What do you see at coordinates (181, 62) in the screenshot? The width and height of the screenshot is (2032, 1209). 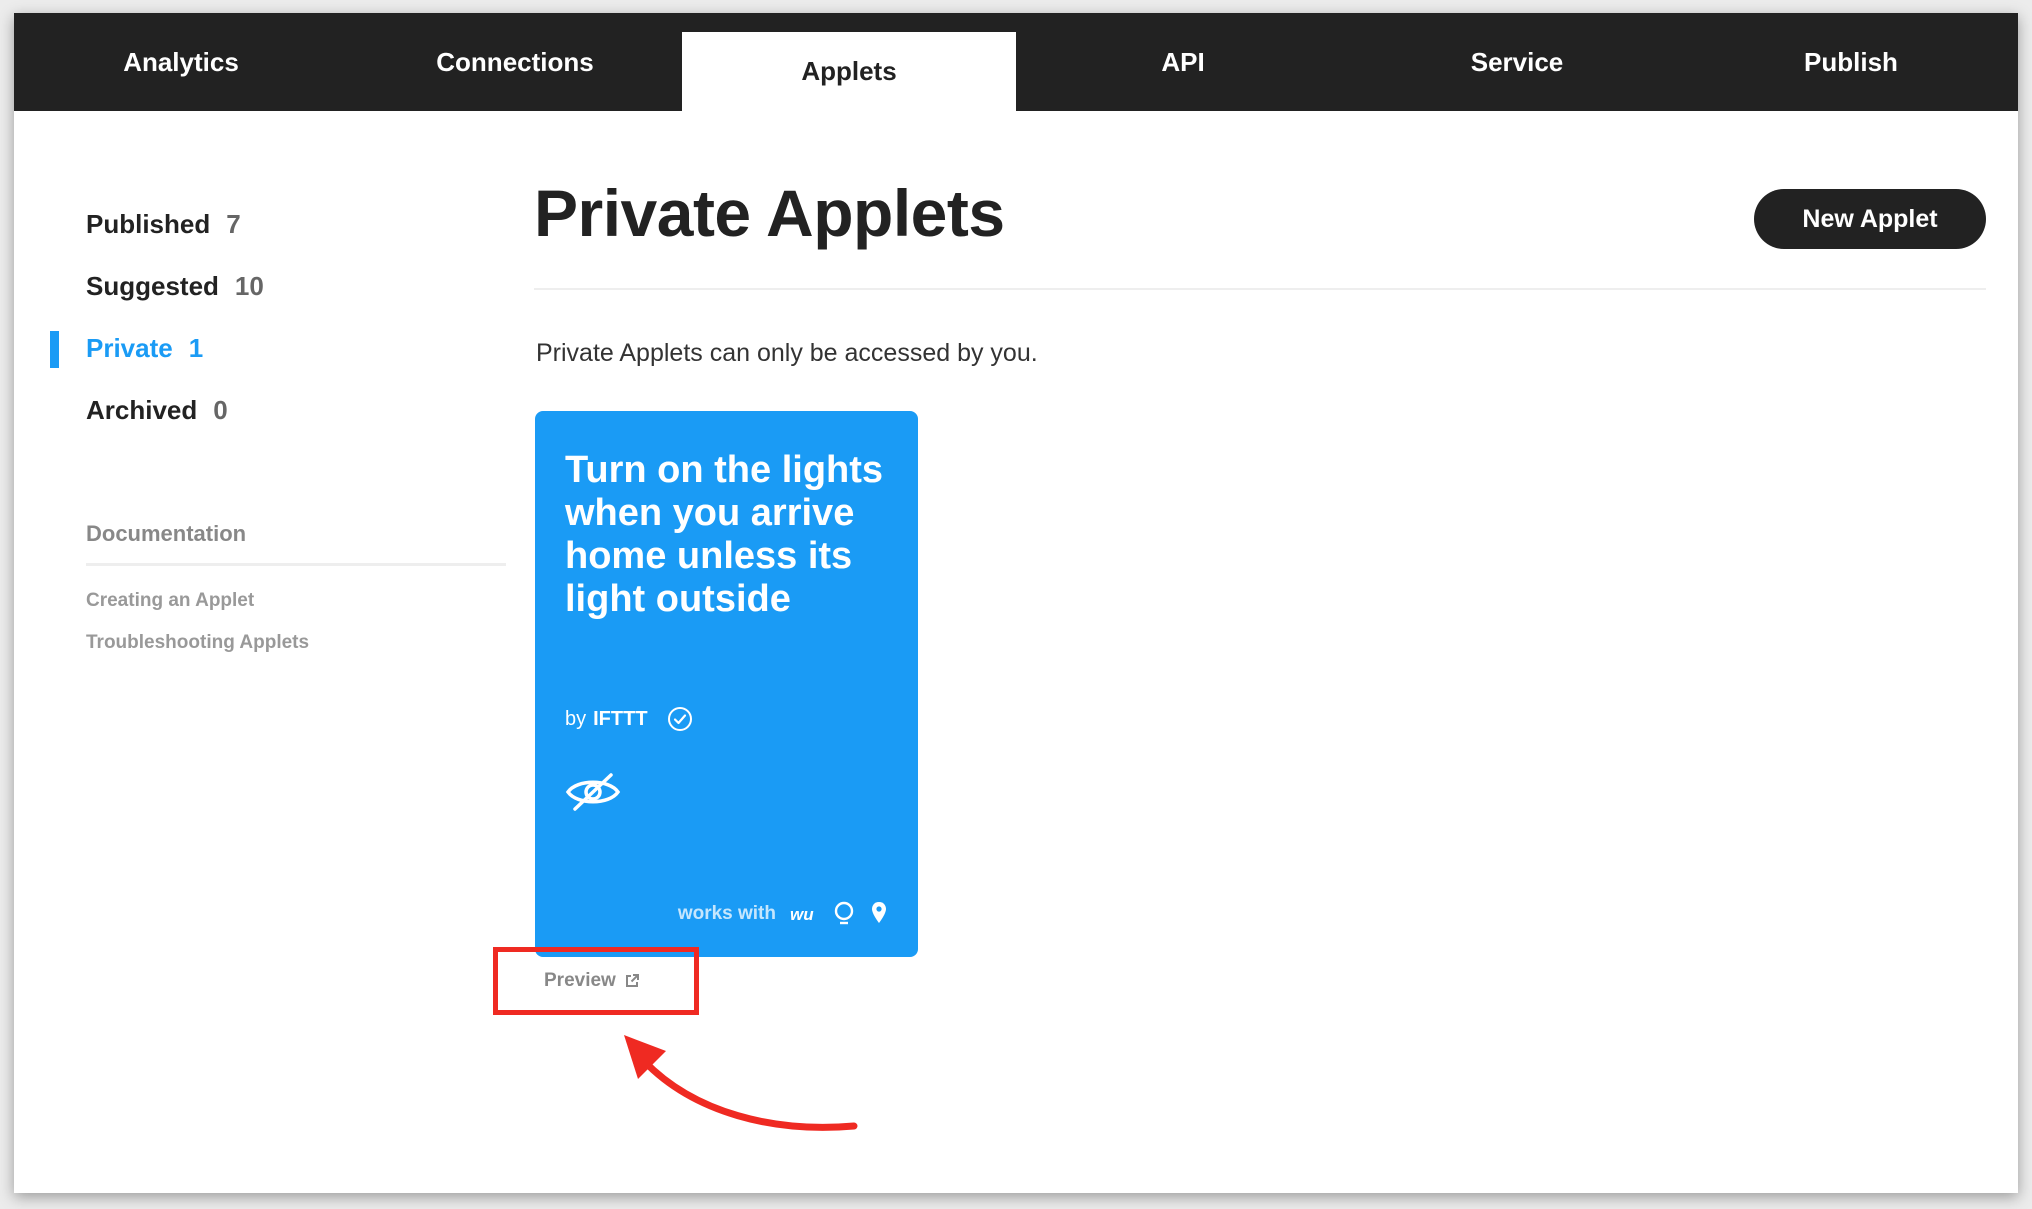 I see `tab-analytics: Analytics` at bounding box center [181, 62].